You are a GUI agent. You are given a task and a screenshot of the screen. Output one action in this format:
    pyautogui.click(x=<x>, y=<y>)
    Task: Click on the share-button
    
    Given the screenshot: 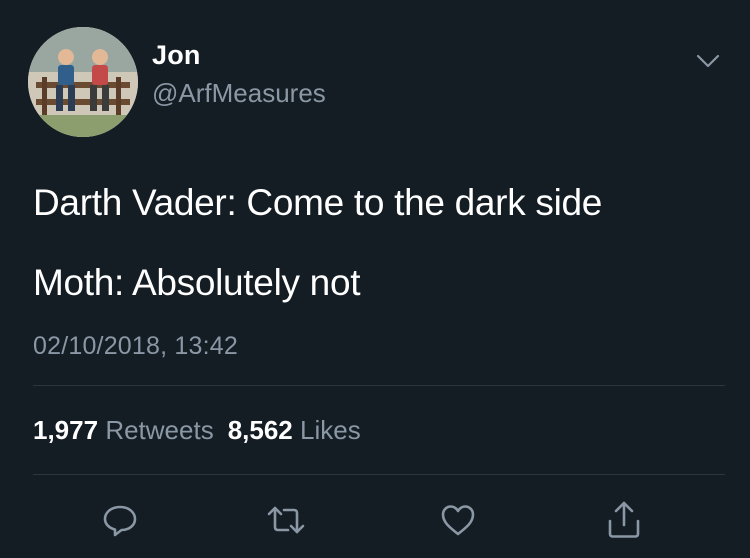 What is the action you would take?
    pyautogui.click(x=624, y=520)
    